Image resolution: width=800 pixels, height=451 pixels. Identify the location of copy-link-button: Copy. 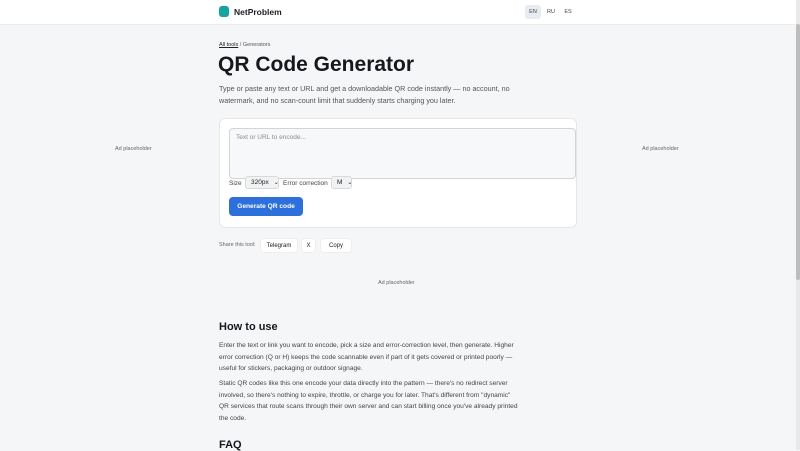
(336, 245).